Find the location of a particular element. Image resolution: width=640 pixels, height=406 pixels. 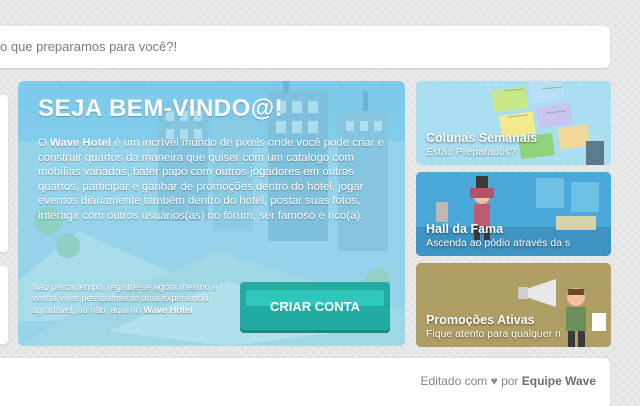

weekly-columns-card: Colunas Semanais Estão Preparados? is located at coordinates (513, 123).